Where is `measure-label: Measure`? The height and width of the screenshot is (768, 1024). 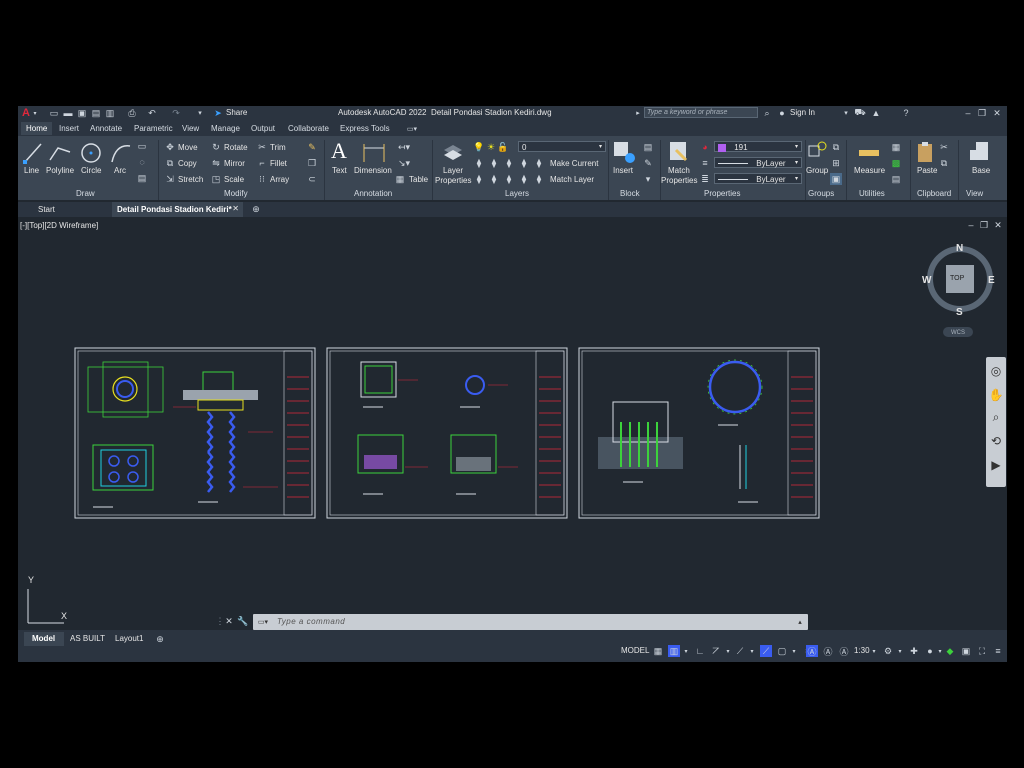
measure-label: Measure is located at coordinates (869, 170).